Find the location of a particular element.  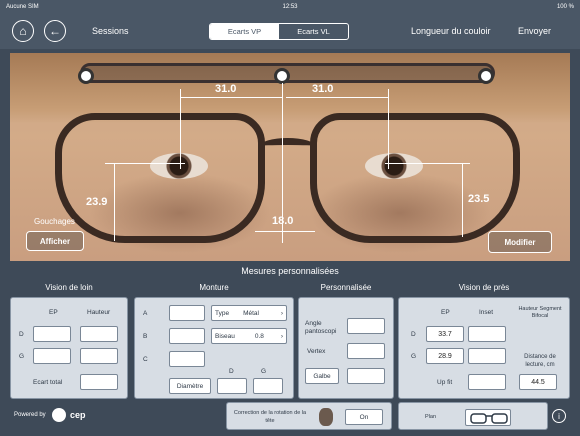

clip-marker-right is located at coordinates (486, 76).